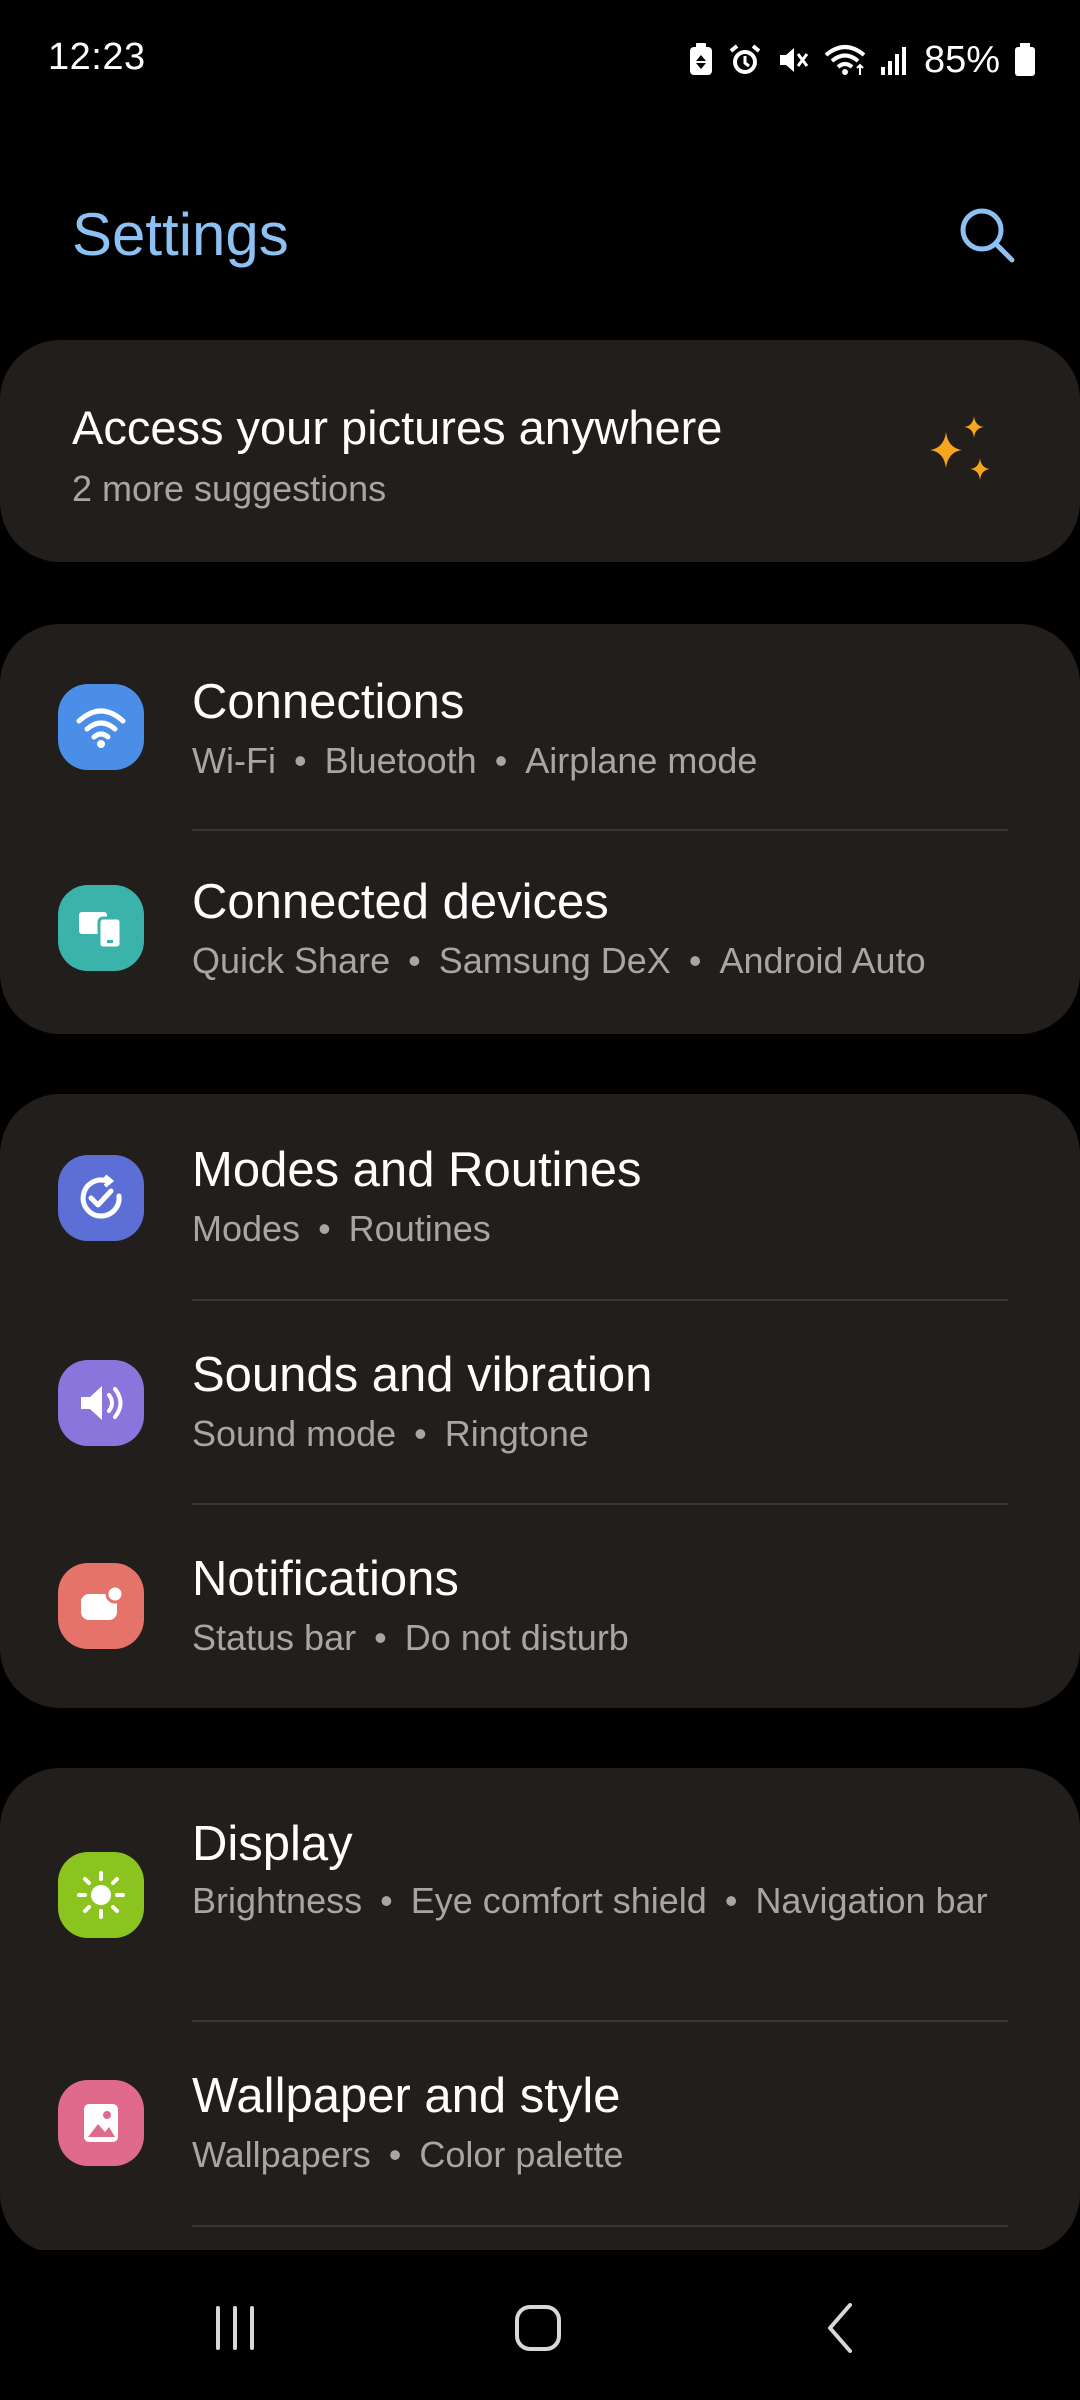  What do you see at coordinates (101, 1895) in the screenshot?
I see `sun-icon` at bounding box center [101, 1895].